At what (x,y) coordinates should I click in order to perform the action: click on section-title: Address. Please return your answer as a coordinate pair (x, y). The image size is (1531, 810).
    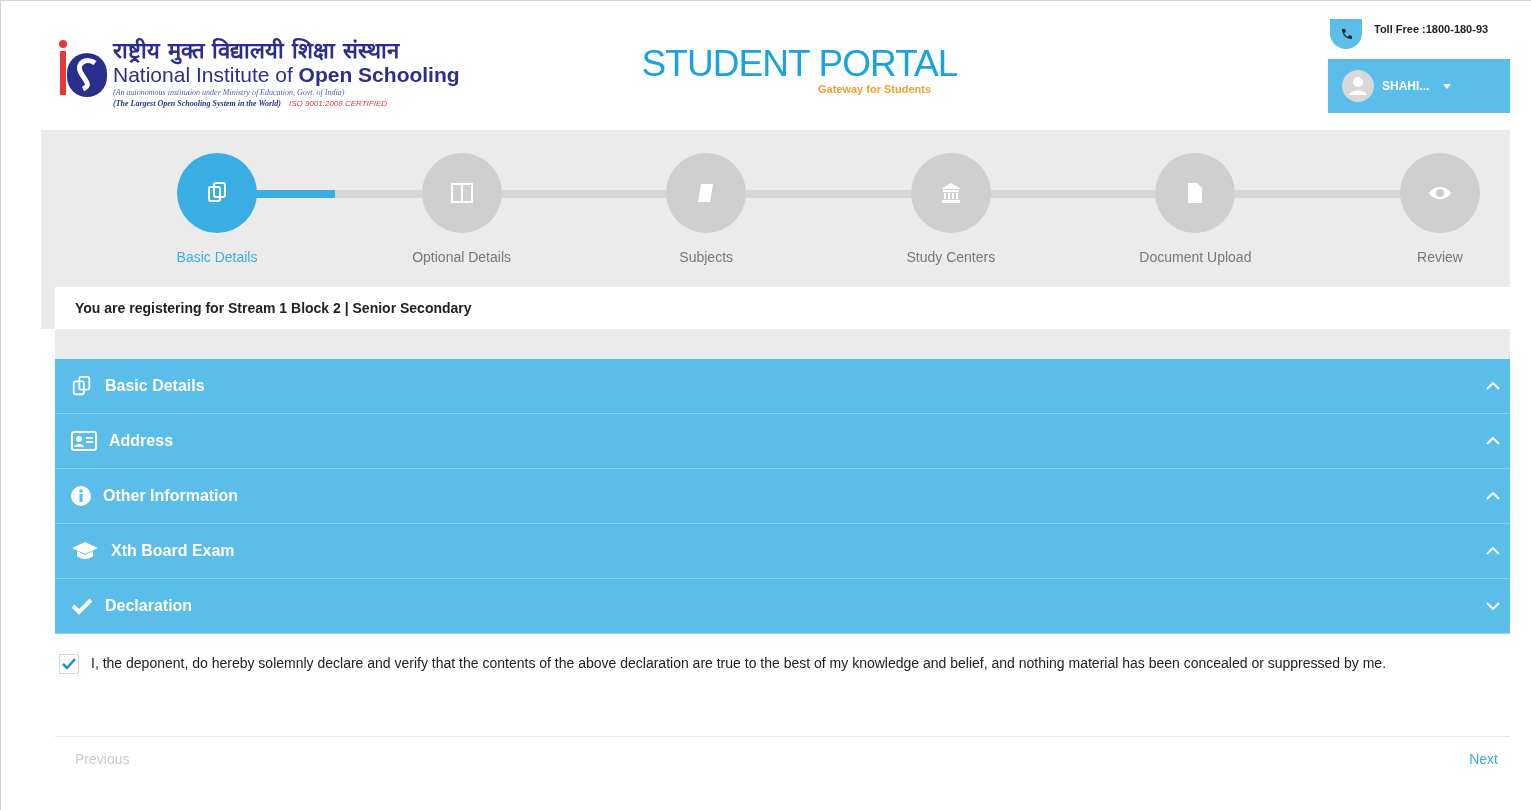
    Looking at the image, I should click on (142, 441).